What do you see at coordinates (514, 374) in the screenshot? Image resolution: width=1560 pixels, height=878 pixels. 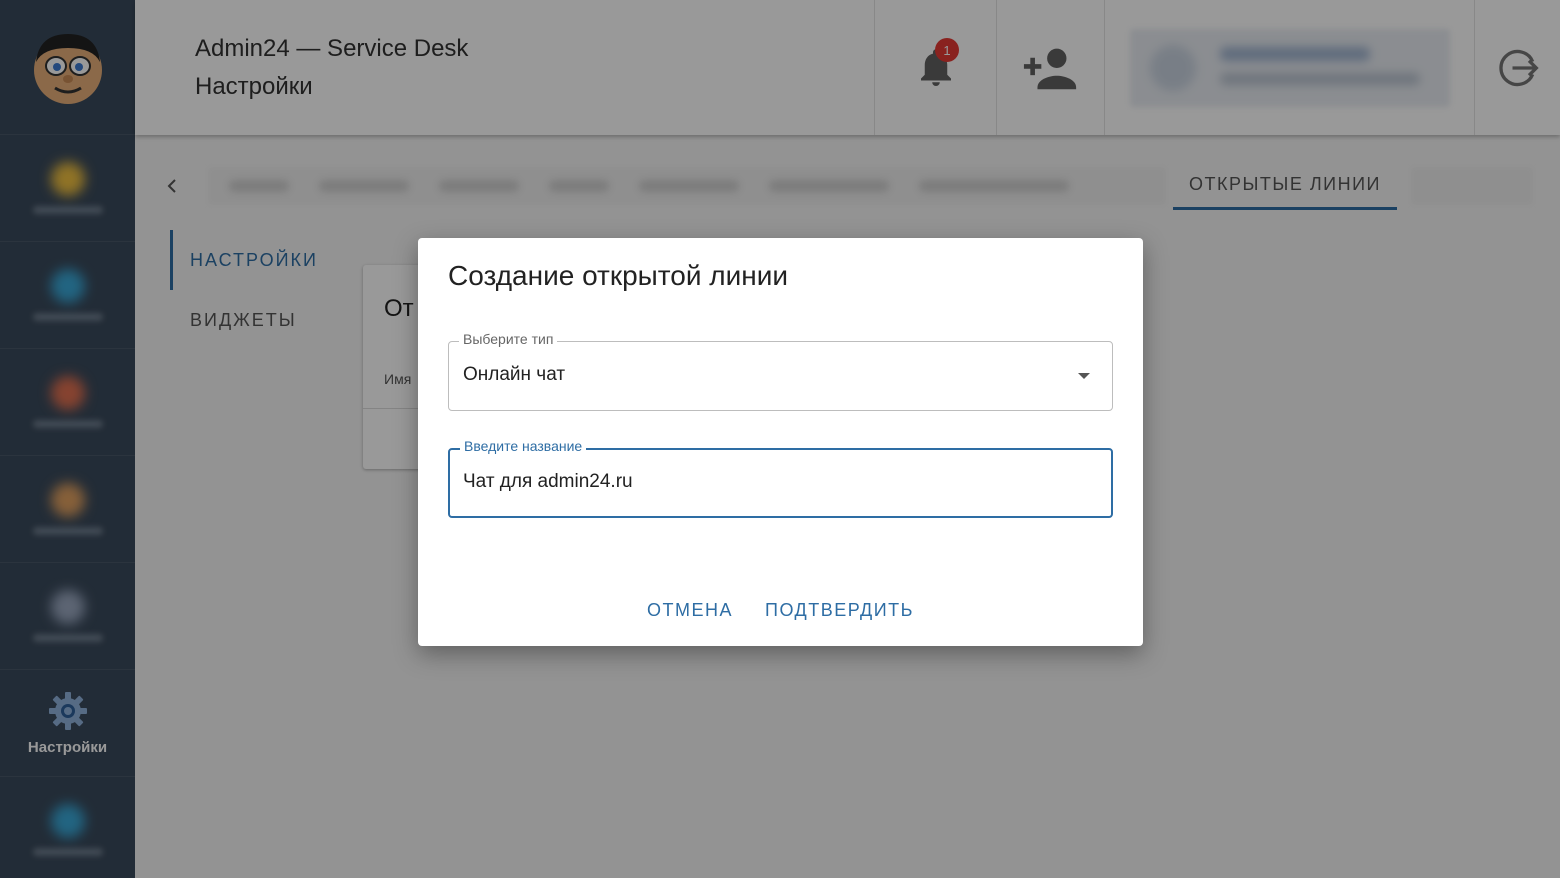 I see `type-select-value: Онлайн чат` at bounding box center [514, 374].